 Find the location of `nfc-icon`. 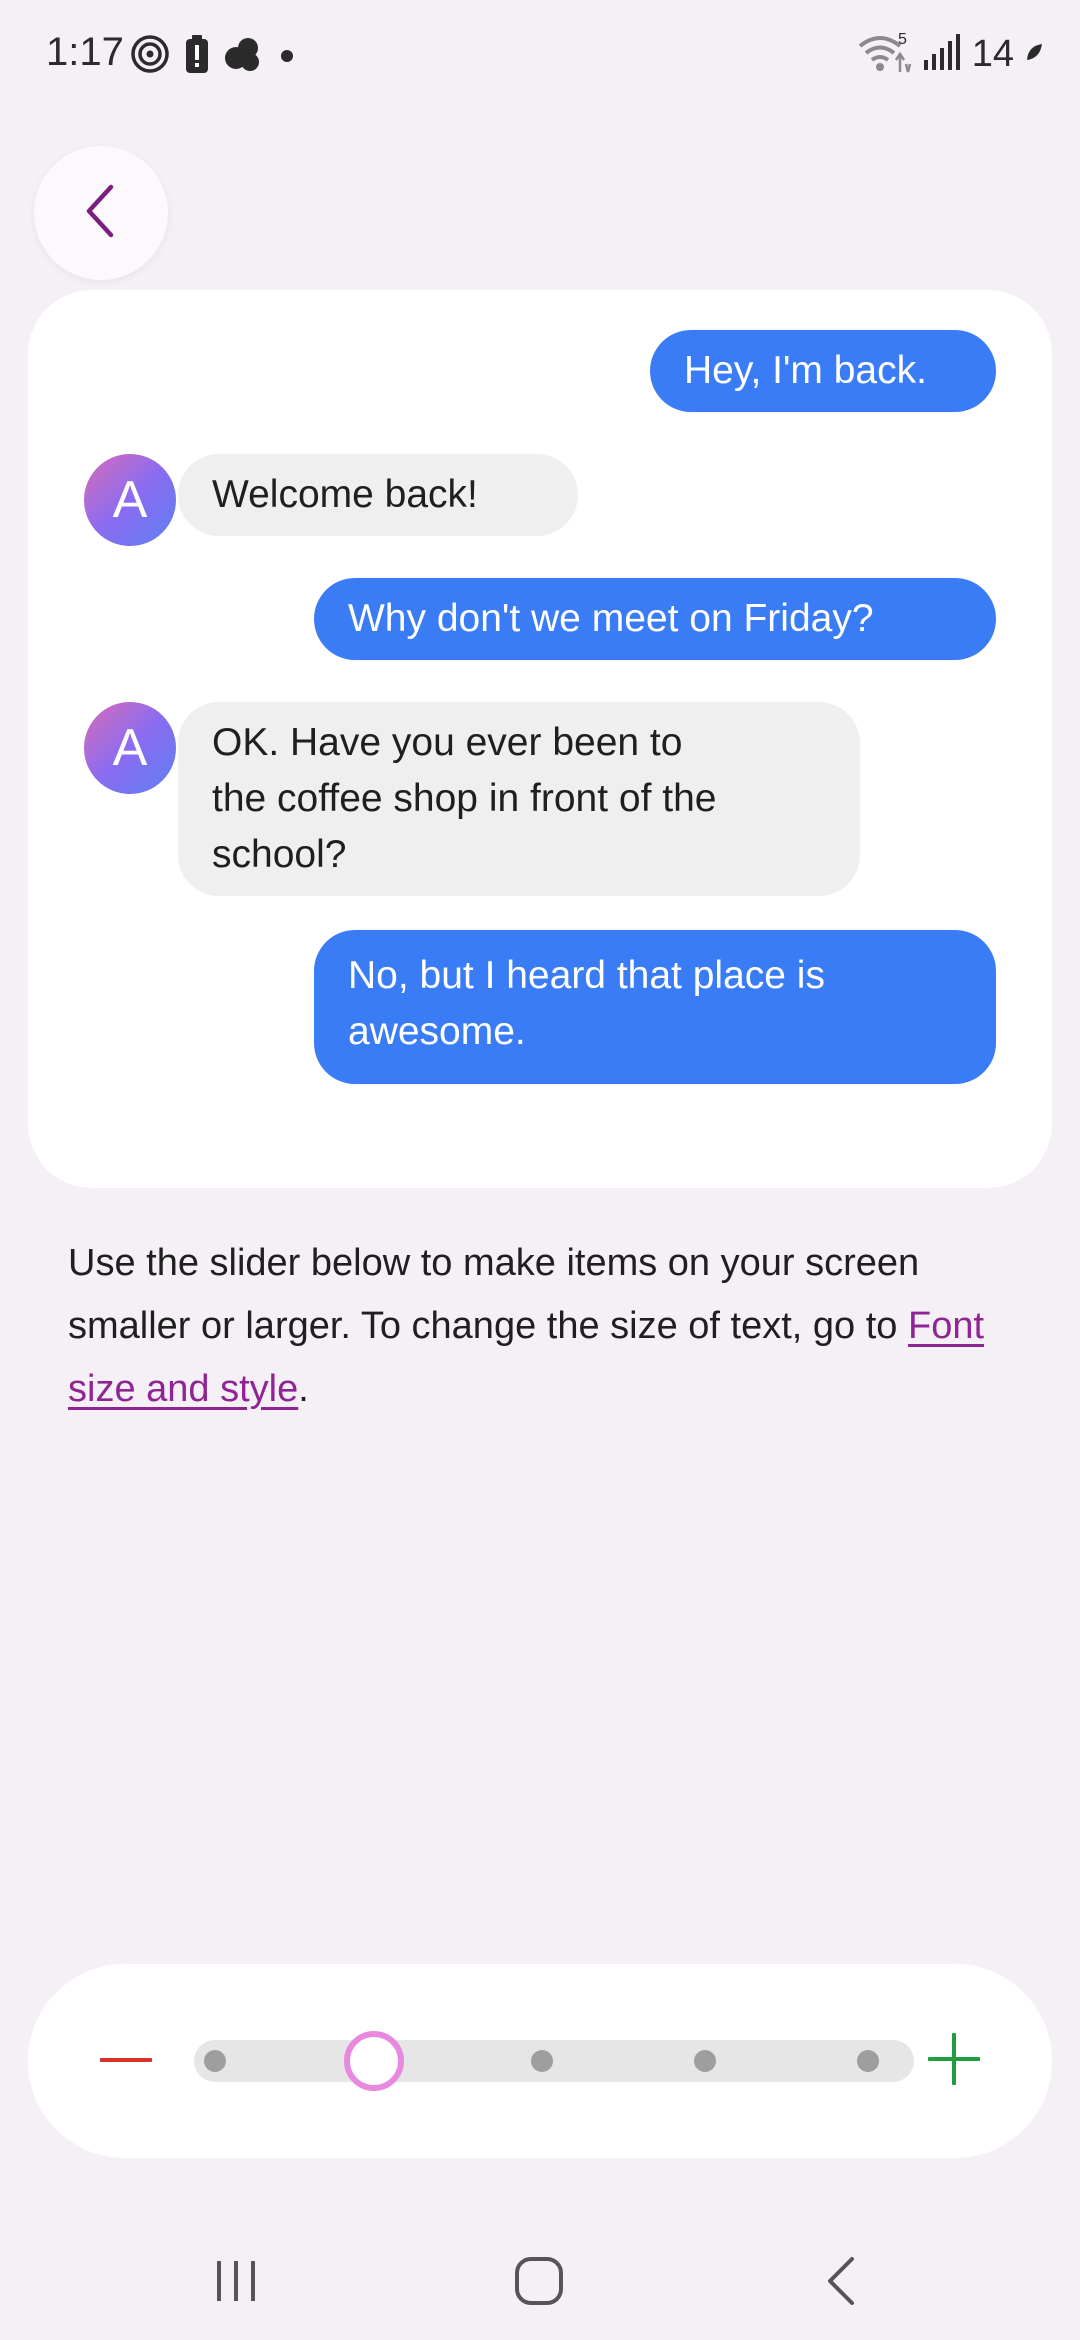

nfc-icon is located at coordinates (150, 56).